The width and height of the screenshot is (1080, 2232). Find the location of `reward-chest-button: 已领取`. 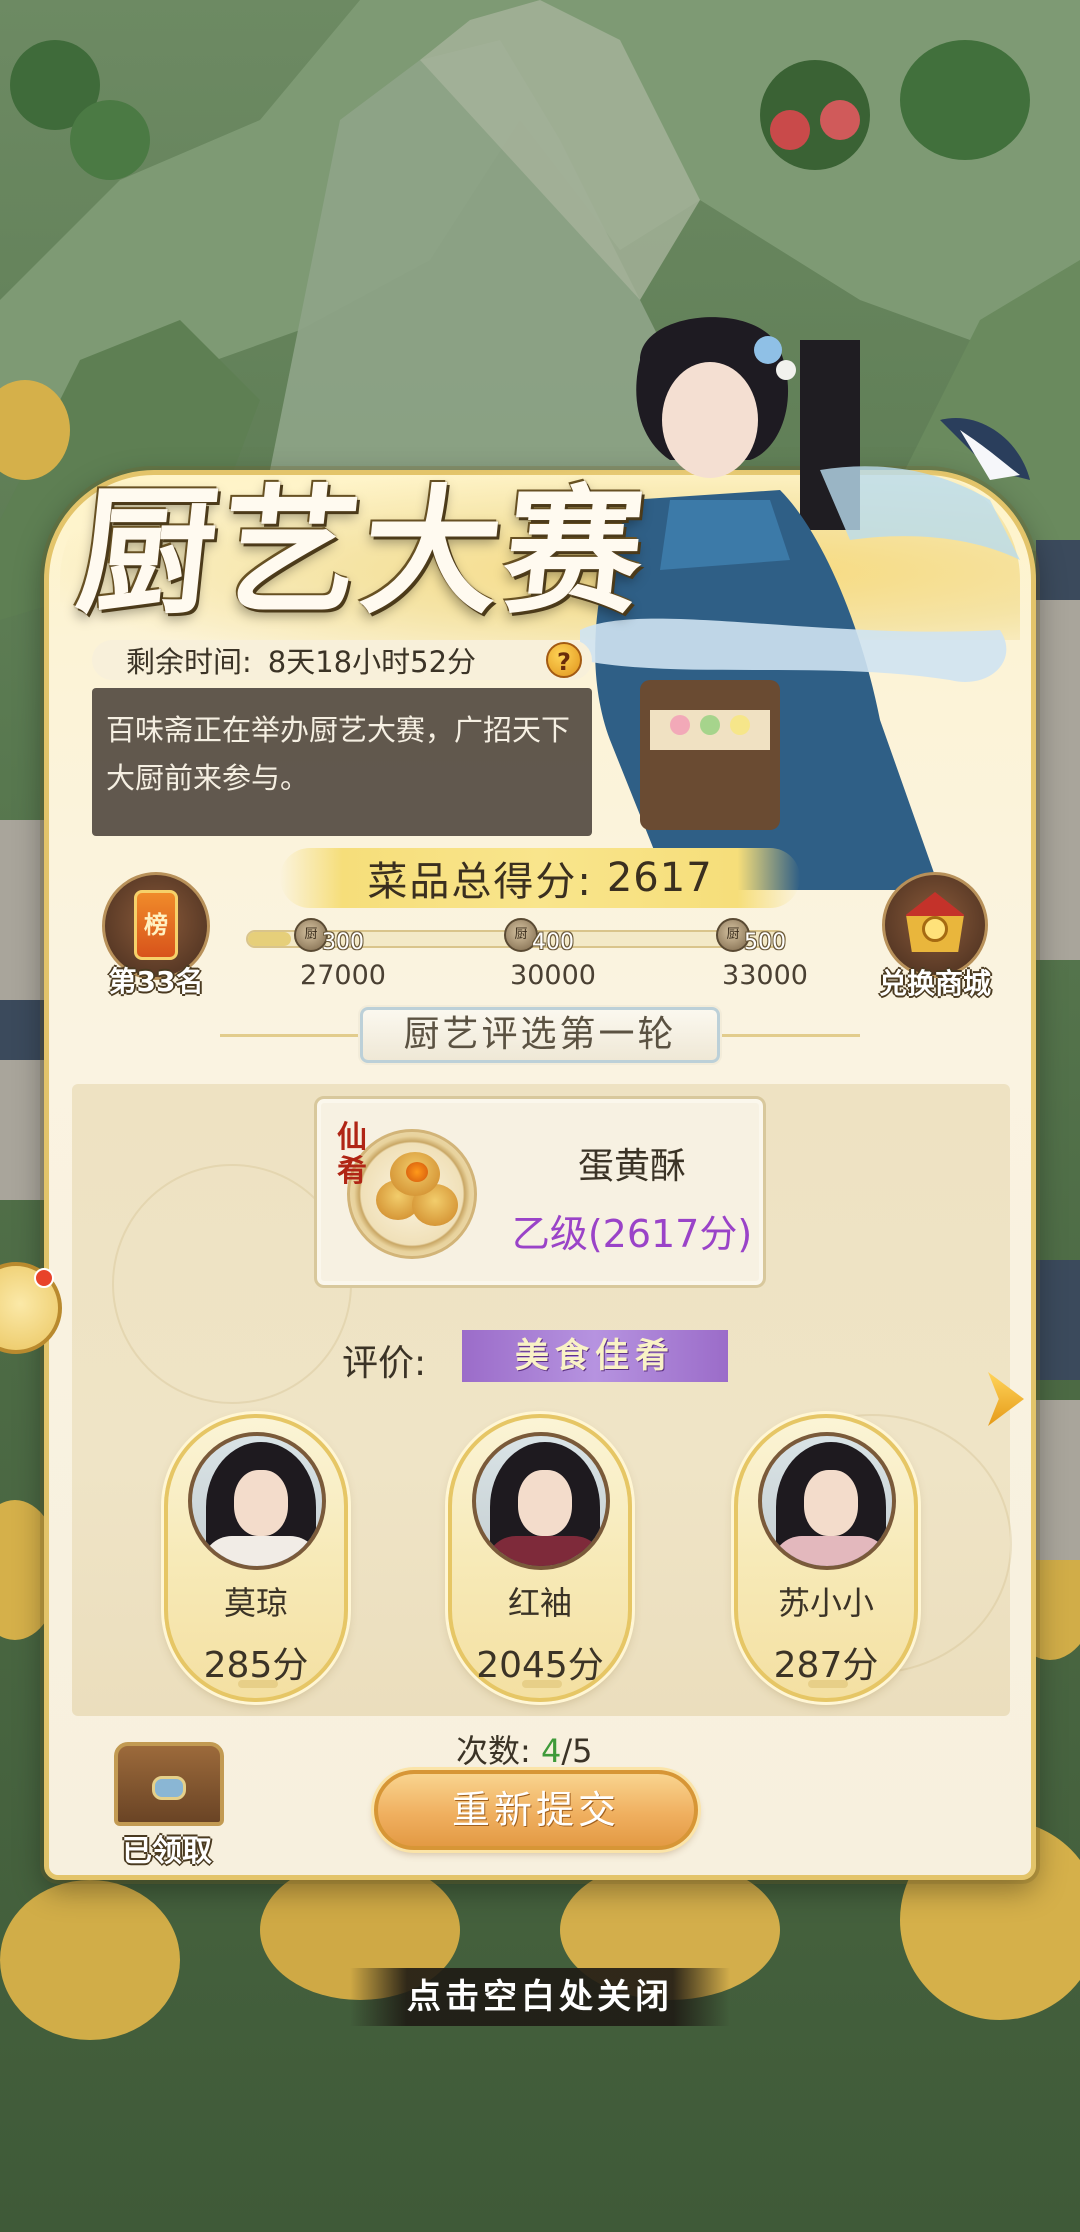

reward-chest-button: 已领取 is located at coordinates (167, 1807).